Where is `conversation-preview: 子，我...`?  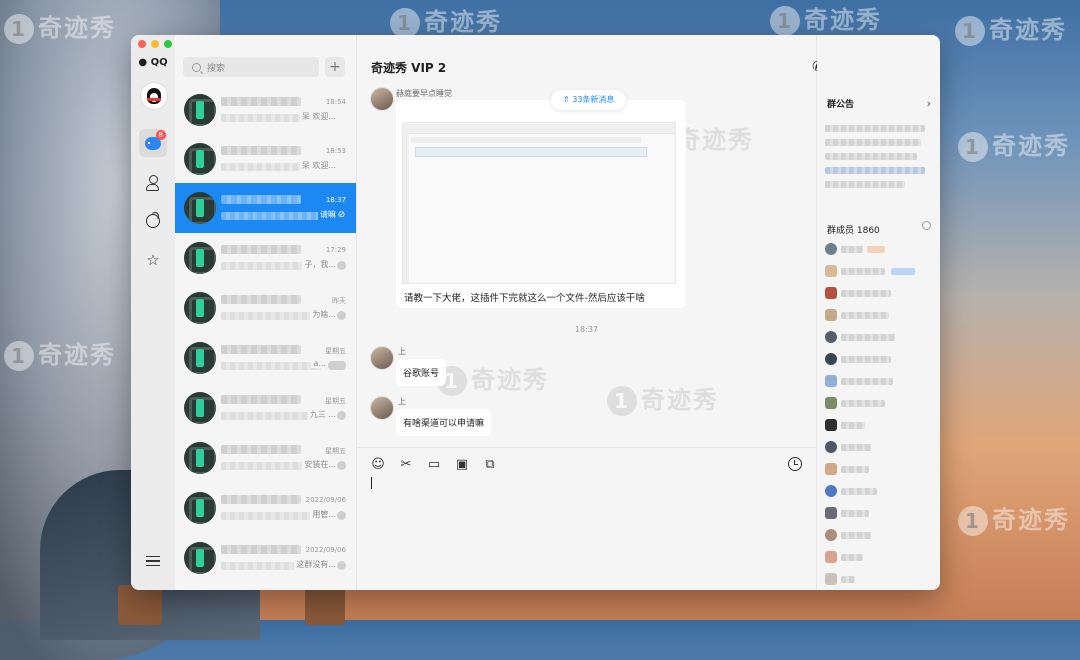 conversation-preview: 子，我... is located at coordinates (319, 264).